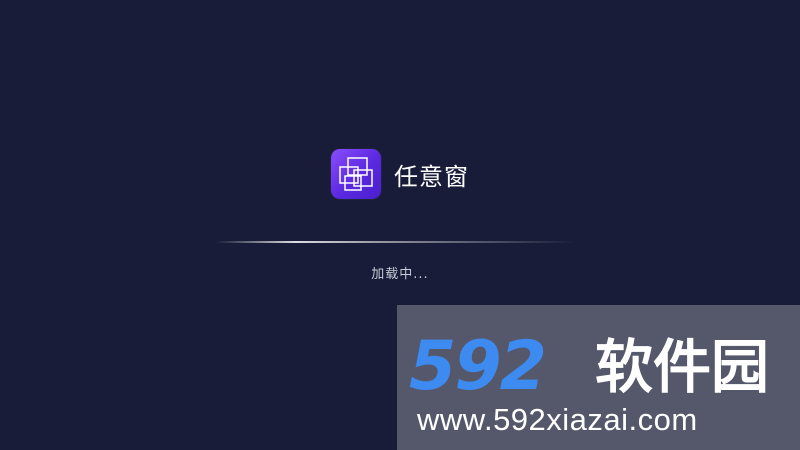  What do you see at coordinates (396, 242) in the screenshot?
I see `loading-progress-line` at bounding box center [396, 242].